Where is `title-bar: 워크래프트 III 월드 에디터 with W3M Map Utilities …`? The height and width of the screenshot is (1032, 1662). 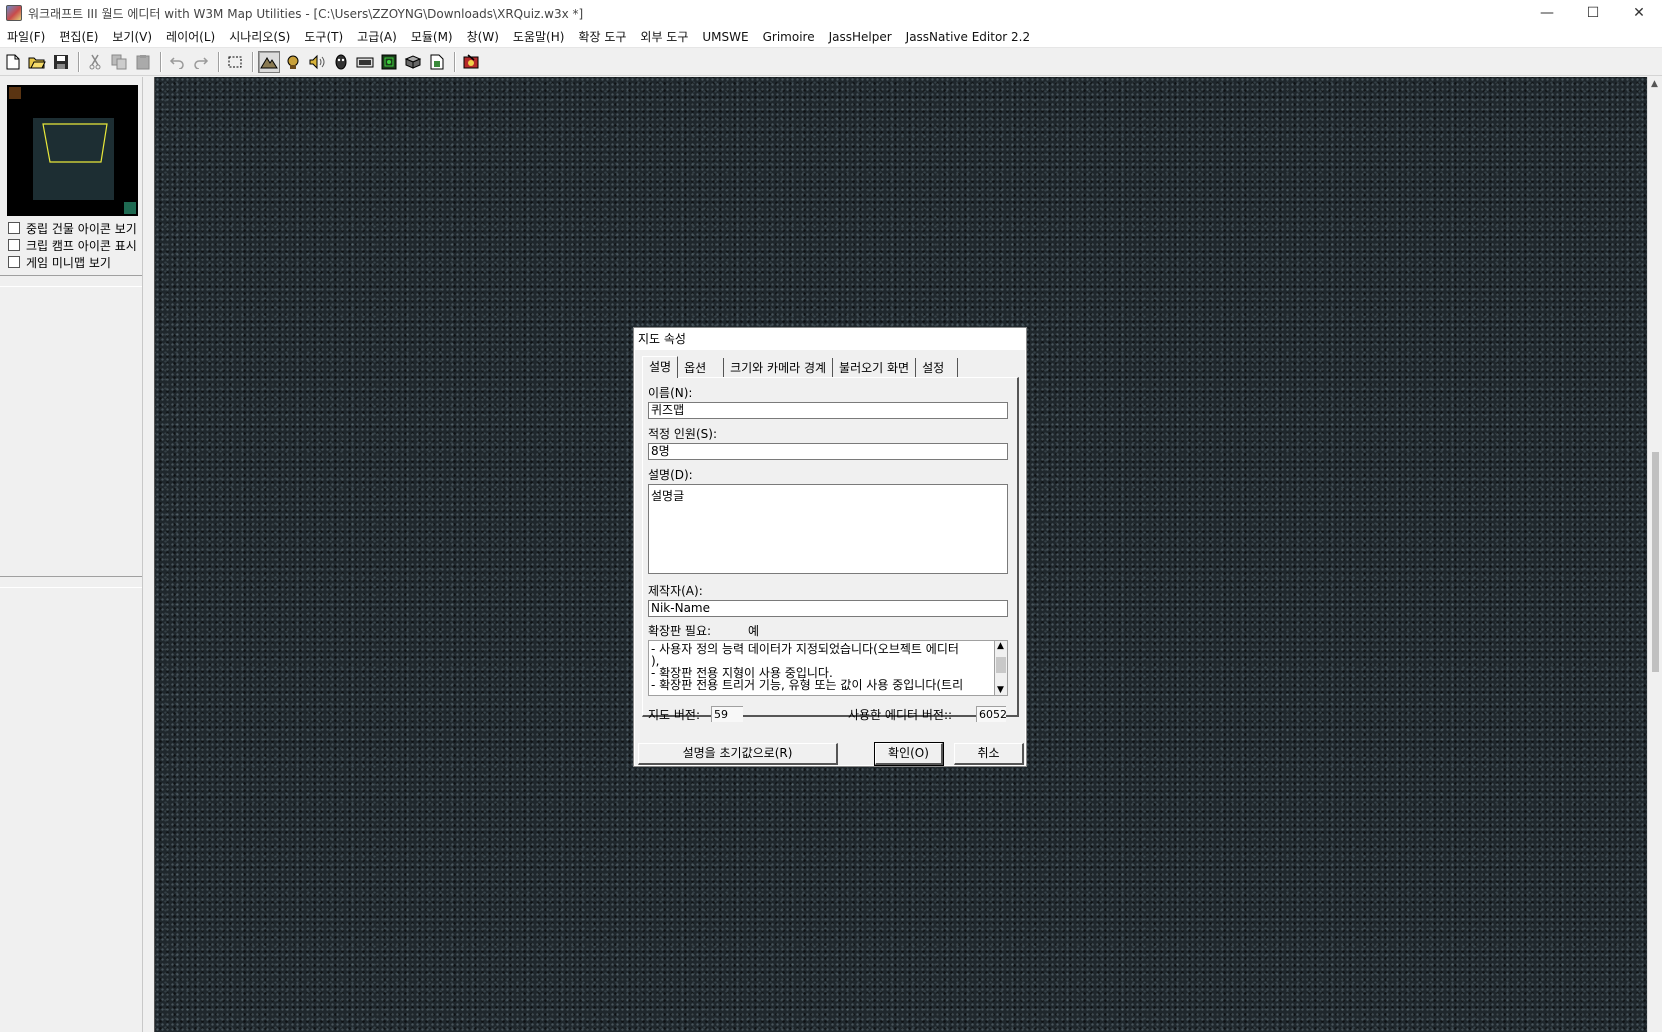 title-bar: 워크래프트 III 월드 에디터 with W3M Map Utilities … is located at coordinates (831, 13).